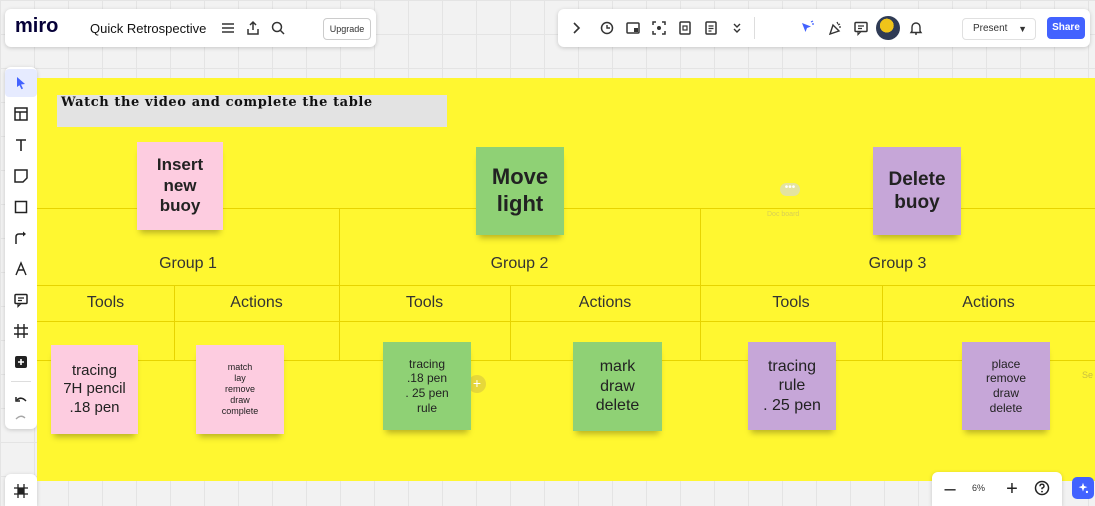 The image size is (1095, 506). What do you see at coordinates (21, 381) in the screenshot?
I see `tool-divider` at bounding box center [21, 381].